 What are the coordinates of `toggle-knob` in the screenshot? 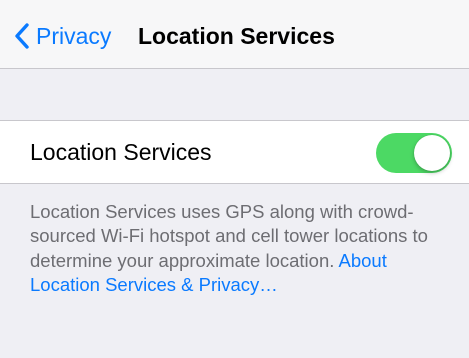 It's located at (432, 153).